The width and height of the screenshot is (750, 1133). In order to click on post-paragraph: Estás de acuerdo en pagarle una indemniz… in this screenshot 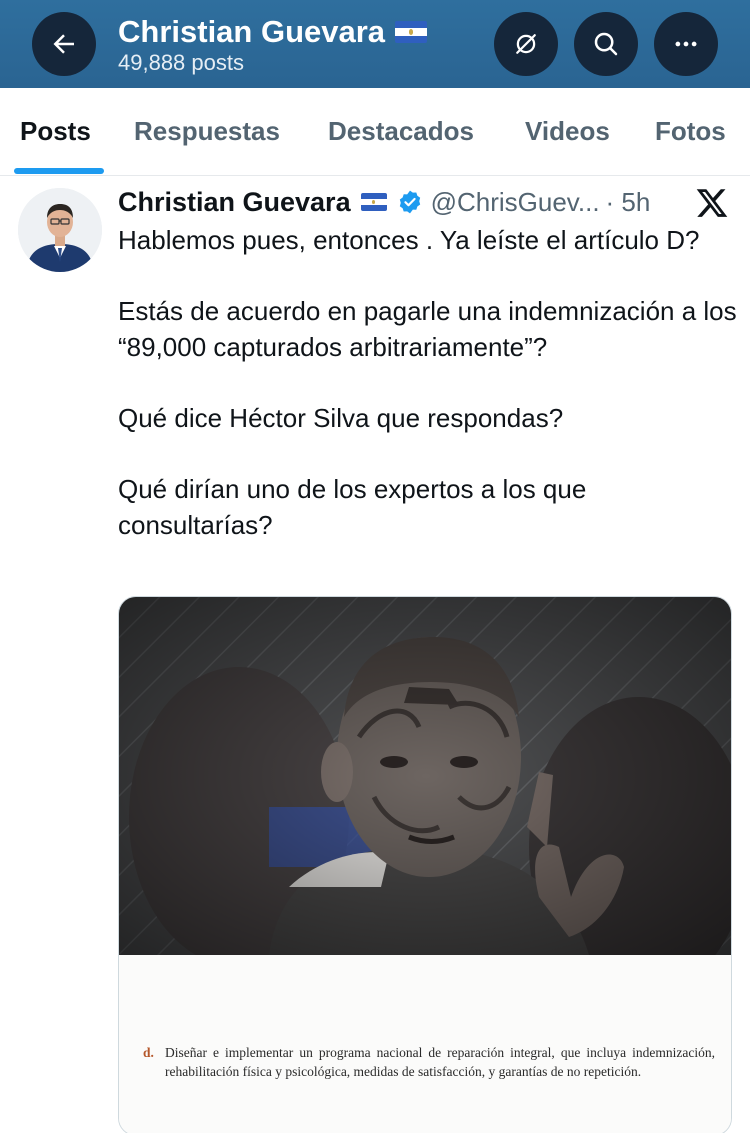, I will do `click(427, 329)`.